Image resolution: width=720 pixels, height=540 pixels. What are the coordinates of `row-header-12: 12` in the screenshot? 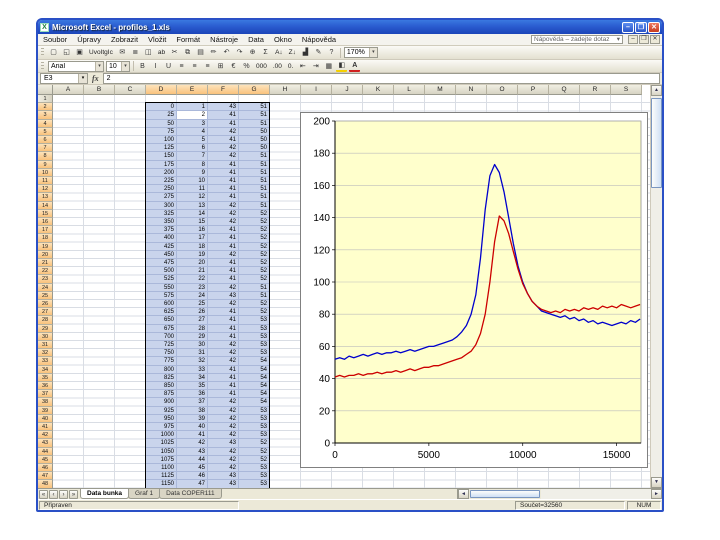 It's located at (45, 189).